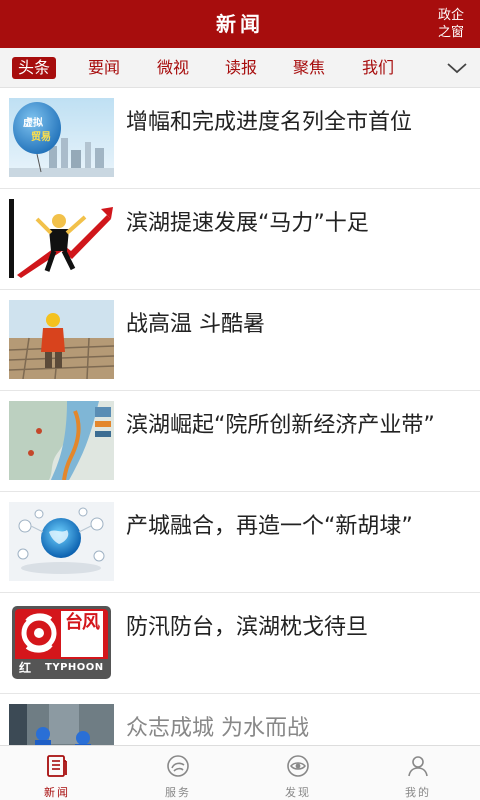 This screenshot has width=480, height=800. Describe the element at coordinates (74, 667) in the screenshot. I see `typhoon-badge-bottom: TYPHOON` at that location.